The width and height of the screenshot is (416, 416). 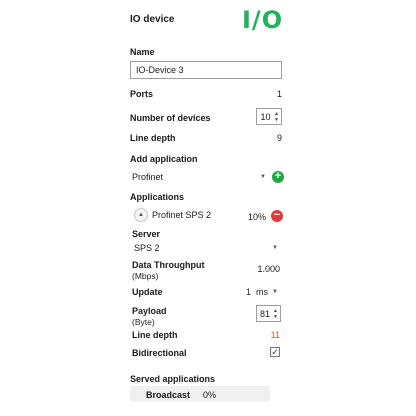 What do you see at coordinates (200, 394) in the screenshot?
I see `served-application-row: Broadcast 0%` at bounding box center [200, 394].